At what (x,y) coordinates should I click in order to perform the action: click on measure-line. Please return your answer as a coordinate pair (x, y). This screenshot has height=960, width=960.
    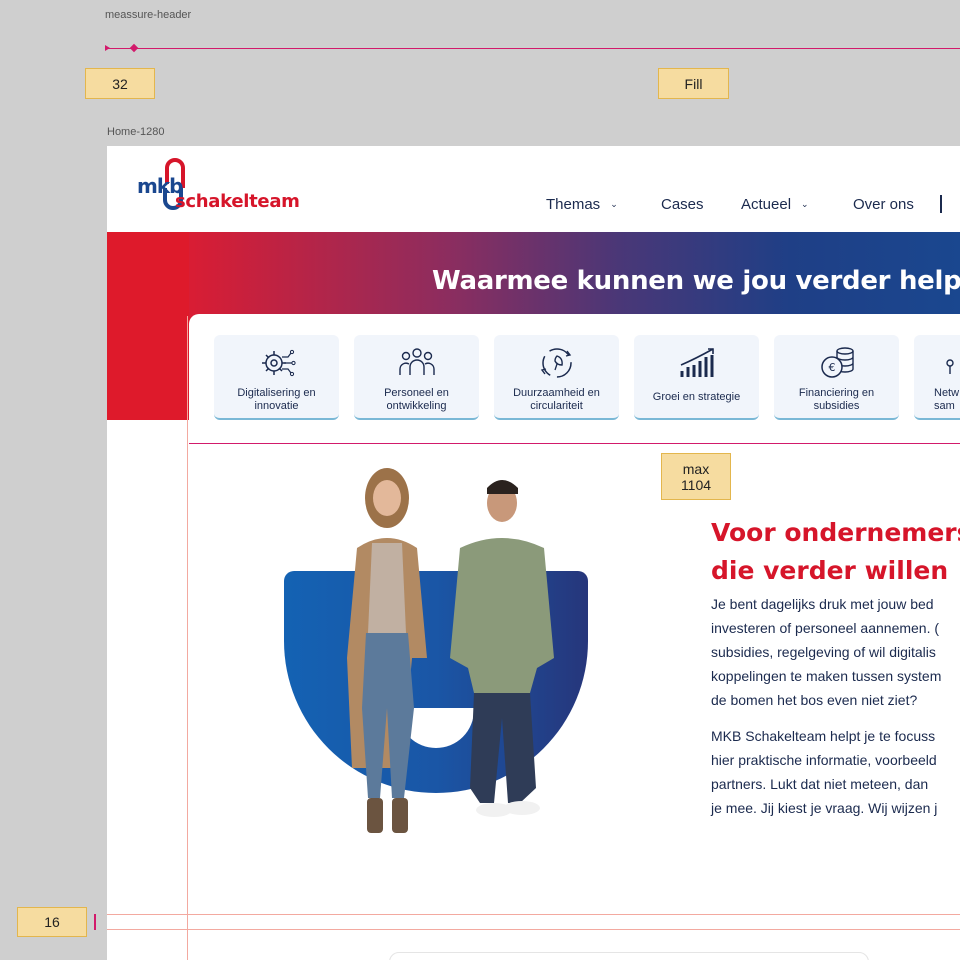
    Looking at the image, I should click on (532, 48).